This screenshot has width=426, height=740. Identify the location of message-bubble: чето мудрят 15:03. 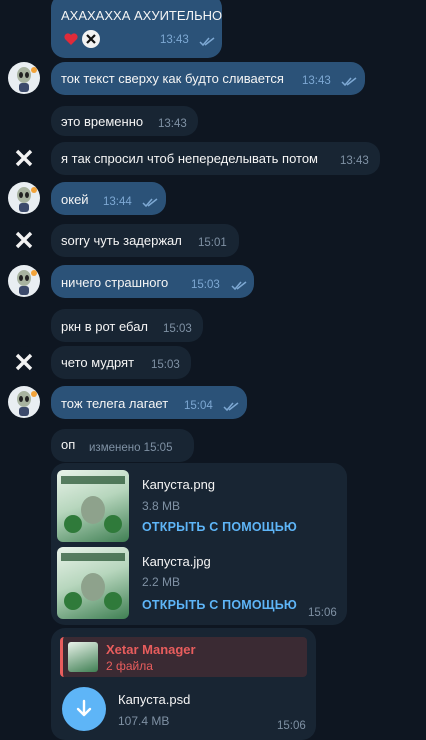
(121, 362).